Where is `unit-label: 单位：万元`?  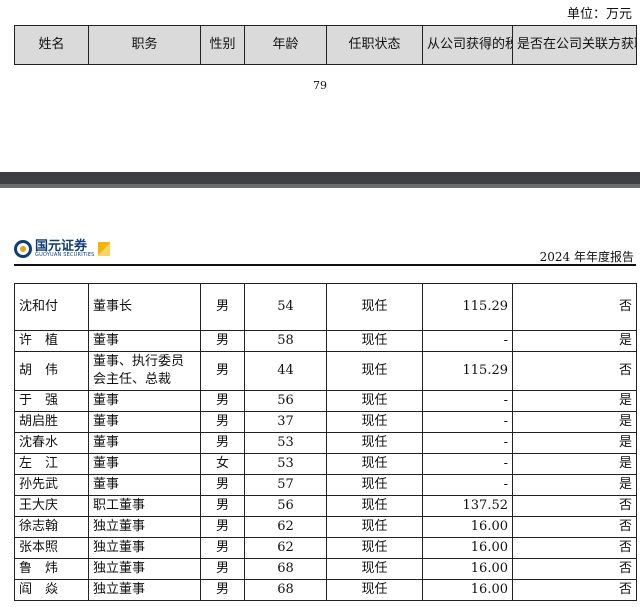 unit-label: 单位：万元 is located at coordinates (599, 14).